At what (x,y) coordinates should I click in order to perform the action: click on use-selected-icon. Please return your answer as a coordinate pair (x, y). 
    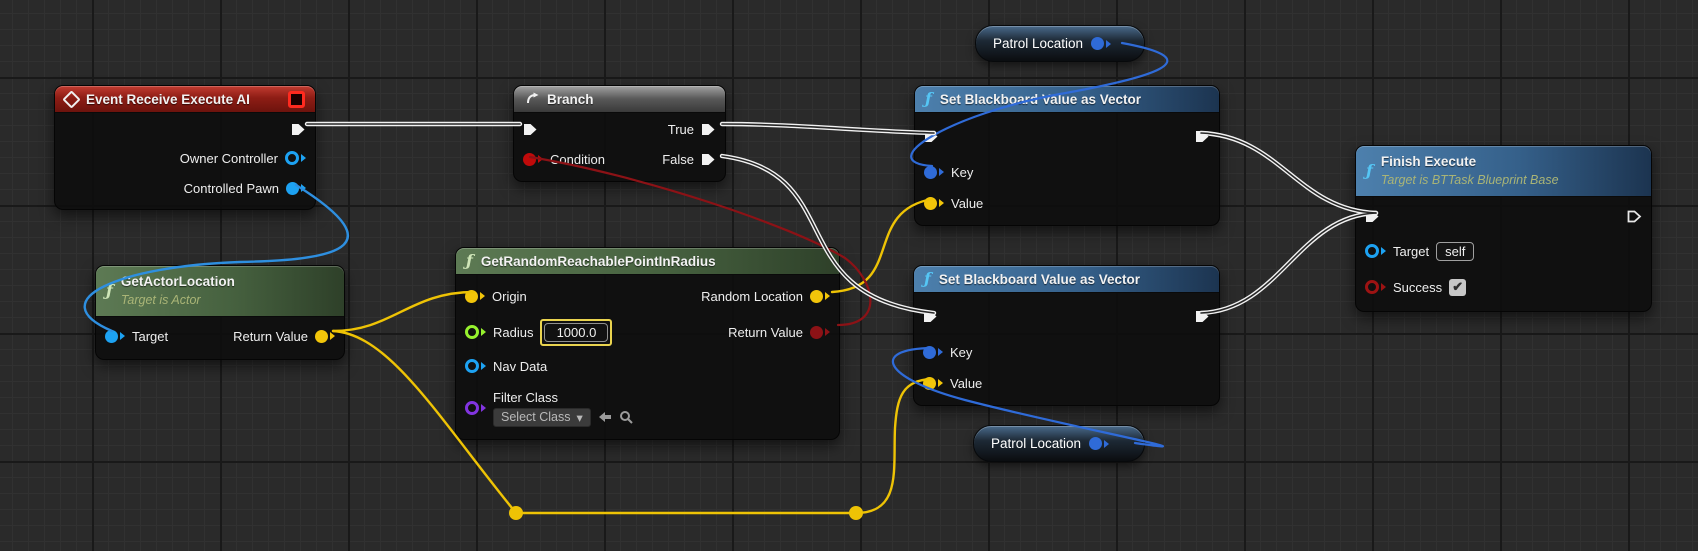
    Looking at the image, I should click on (605, 417).